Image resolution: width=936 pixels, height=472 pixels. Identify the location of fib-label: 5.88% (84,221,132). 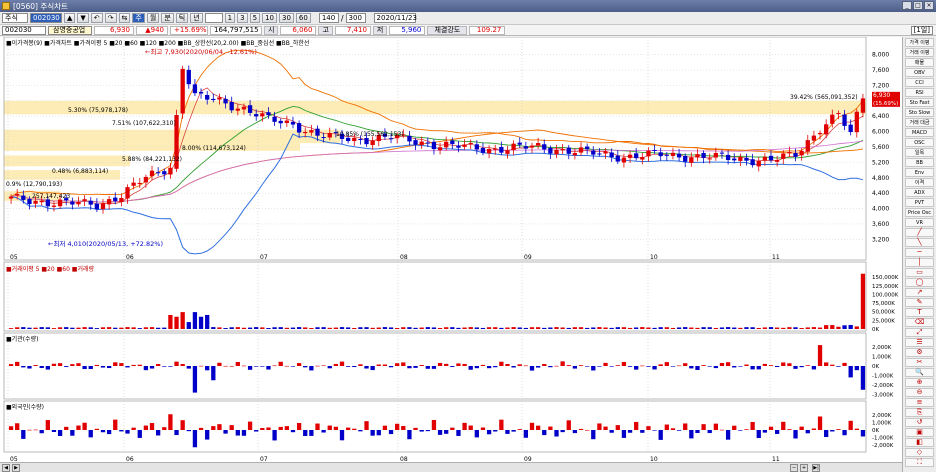
(152, 159).